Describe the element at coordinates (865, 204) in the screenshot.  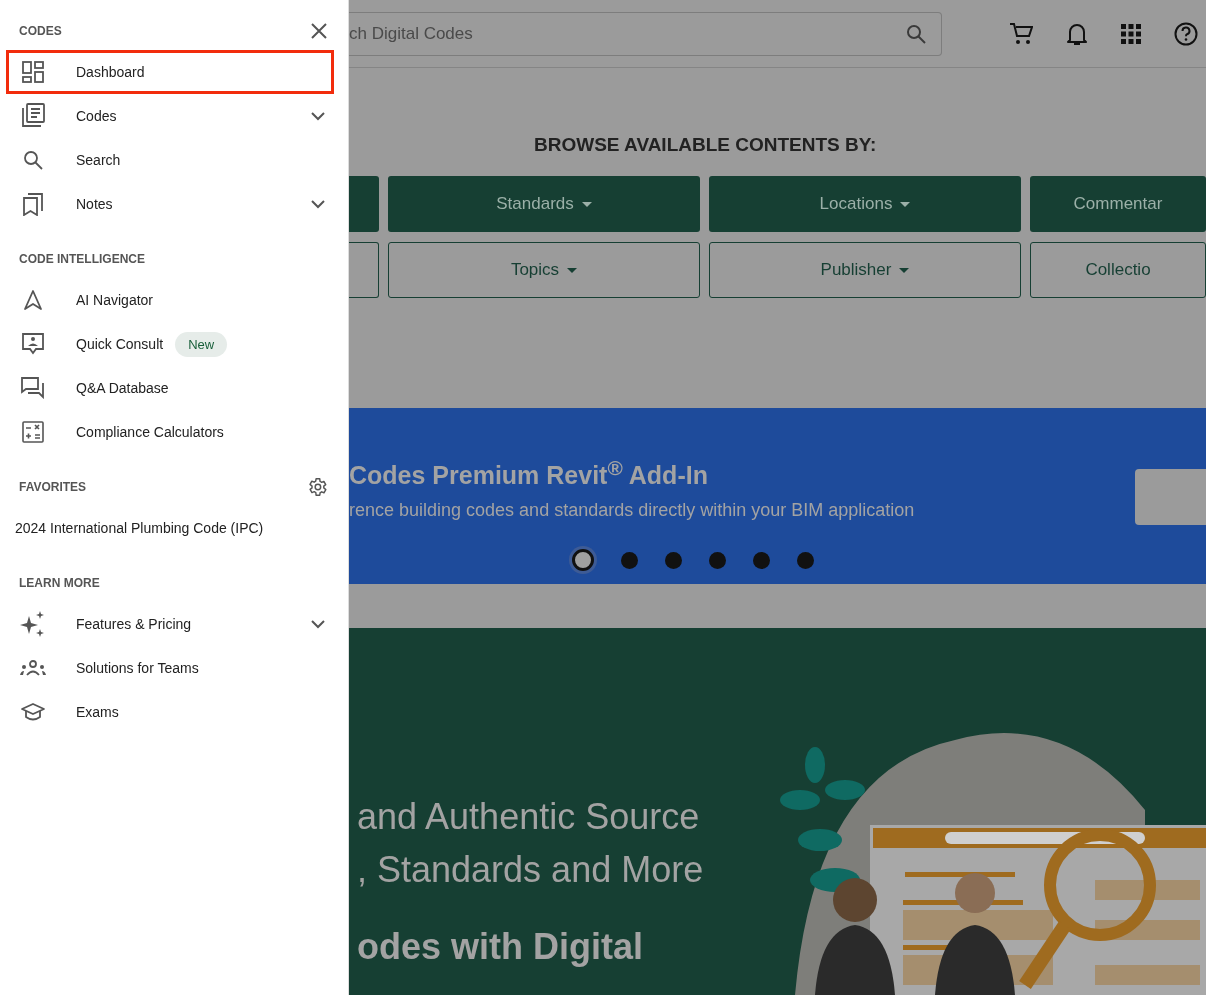
I see `browse-button: Locations` at that location.